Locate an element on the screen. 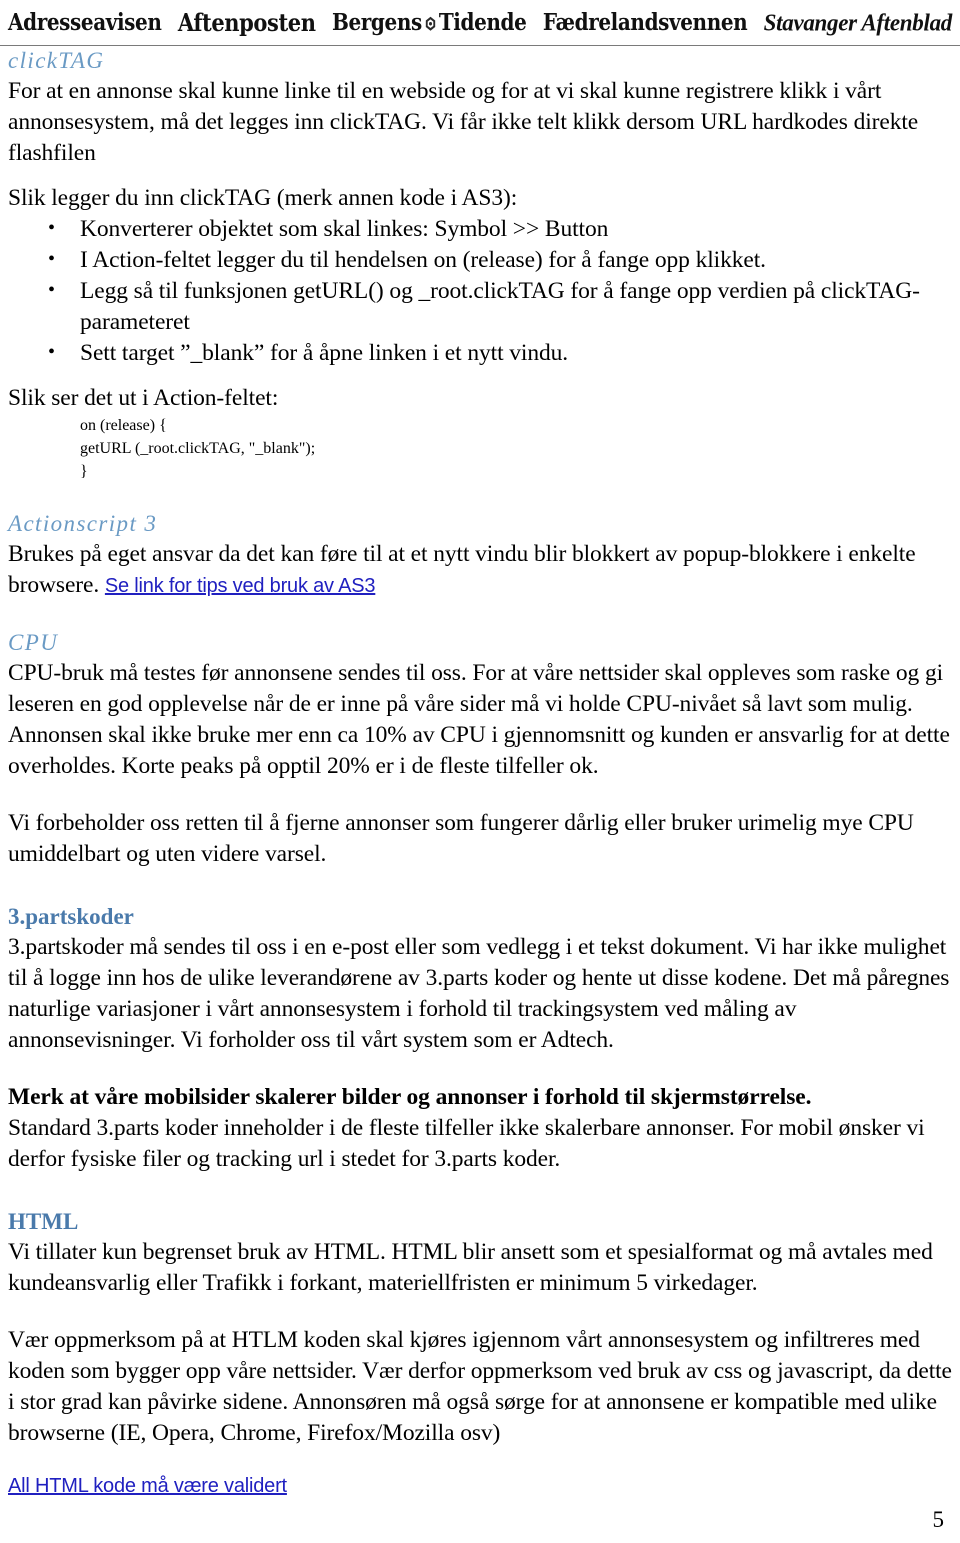  heading-actionscript3: Actionscript 3 is located at coordinates (83, 523).